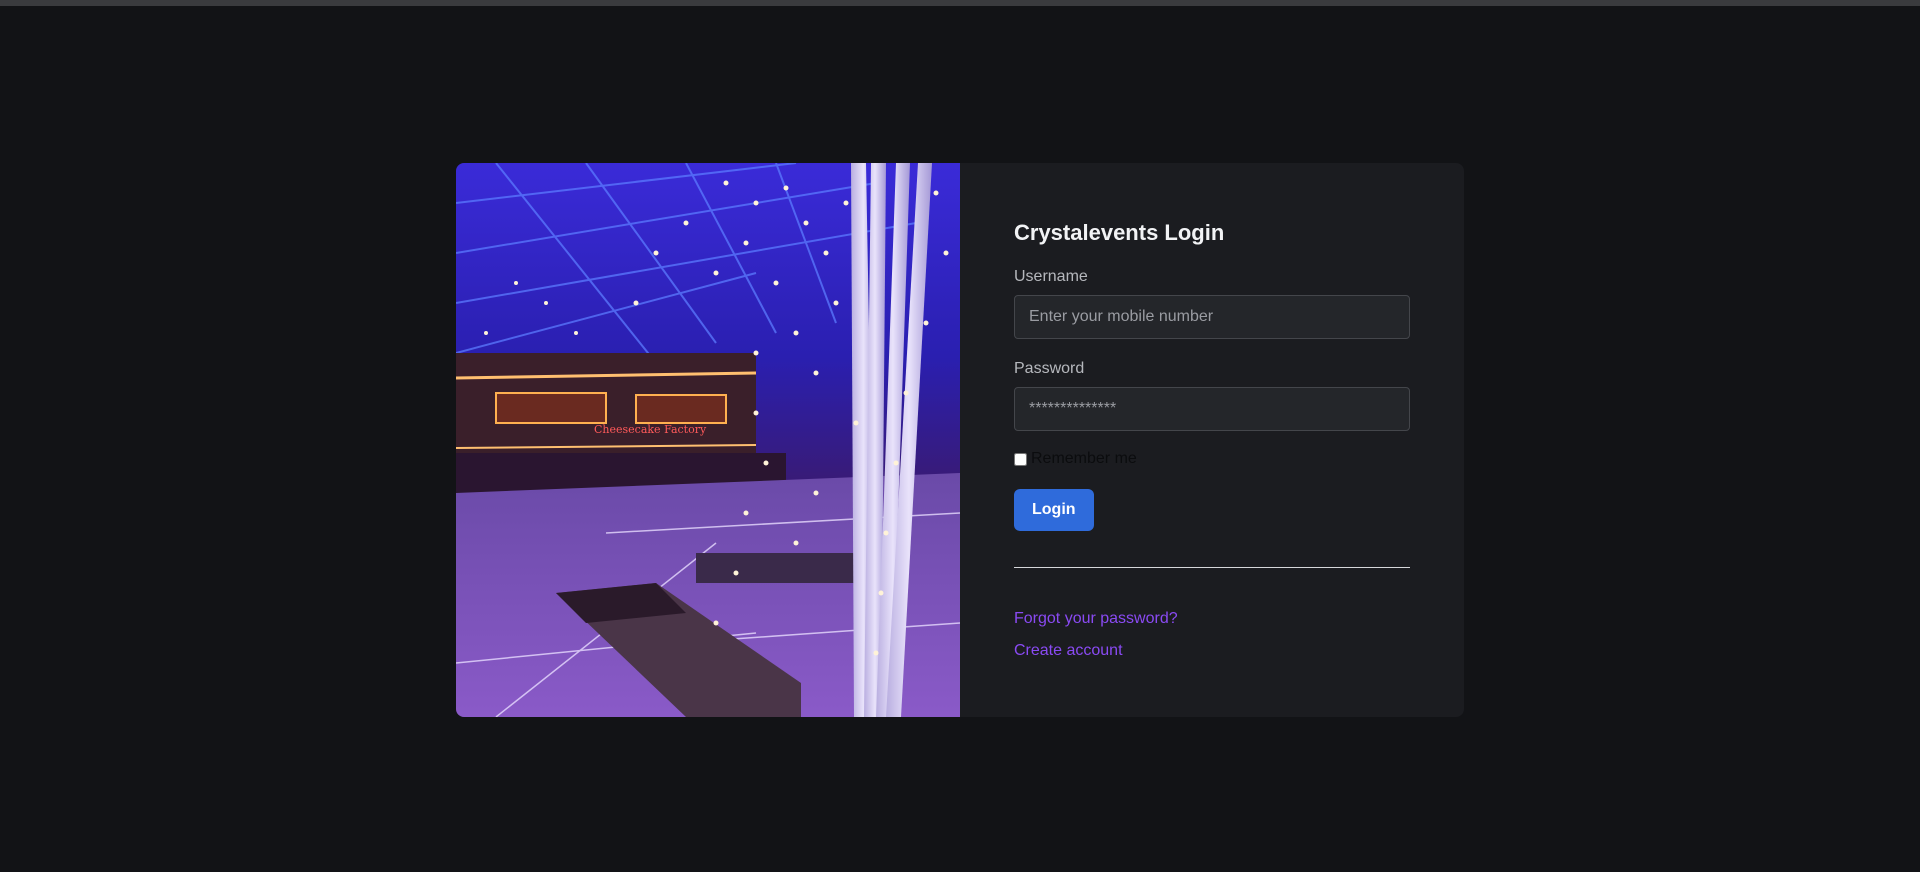  What do you see at coordinates (1212, 459) in the screenshot?
I see `remember-me-row: Remember me` at bounding box center [1212, 459].